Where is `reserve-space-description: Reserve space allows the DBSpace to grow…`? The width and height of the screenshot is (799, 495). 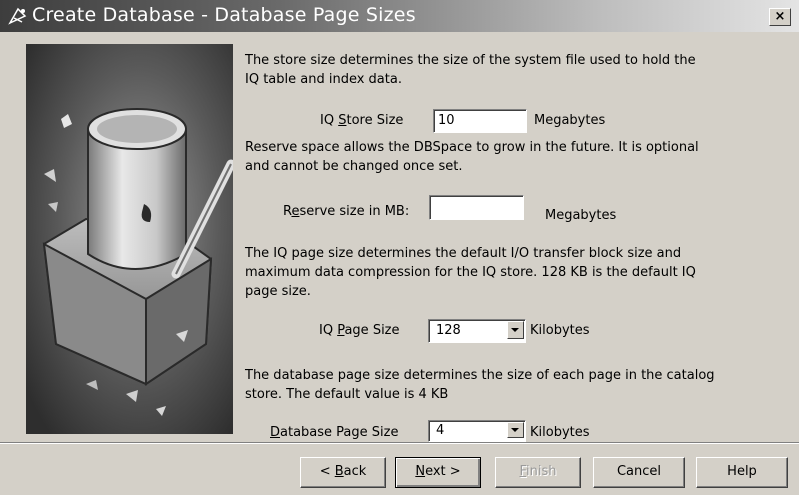 reserve-space-description: Reserve space allows the DBSpace to grow… is located at coordinates (472, 157).